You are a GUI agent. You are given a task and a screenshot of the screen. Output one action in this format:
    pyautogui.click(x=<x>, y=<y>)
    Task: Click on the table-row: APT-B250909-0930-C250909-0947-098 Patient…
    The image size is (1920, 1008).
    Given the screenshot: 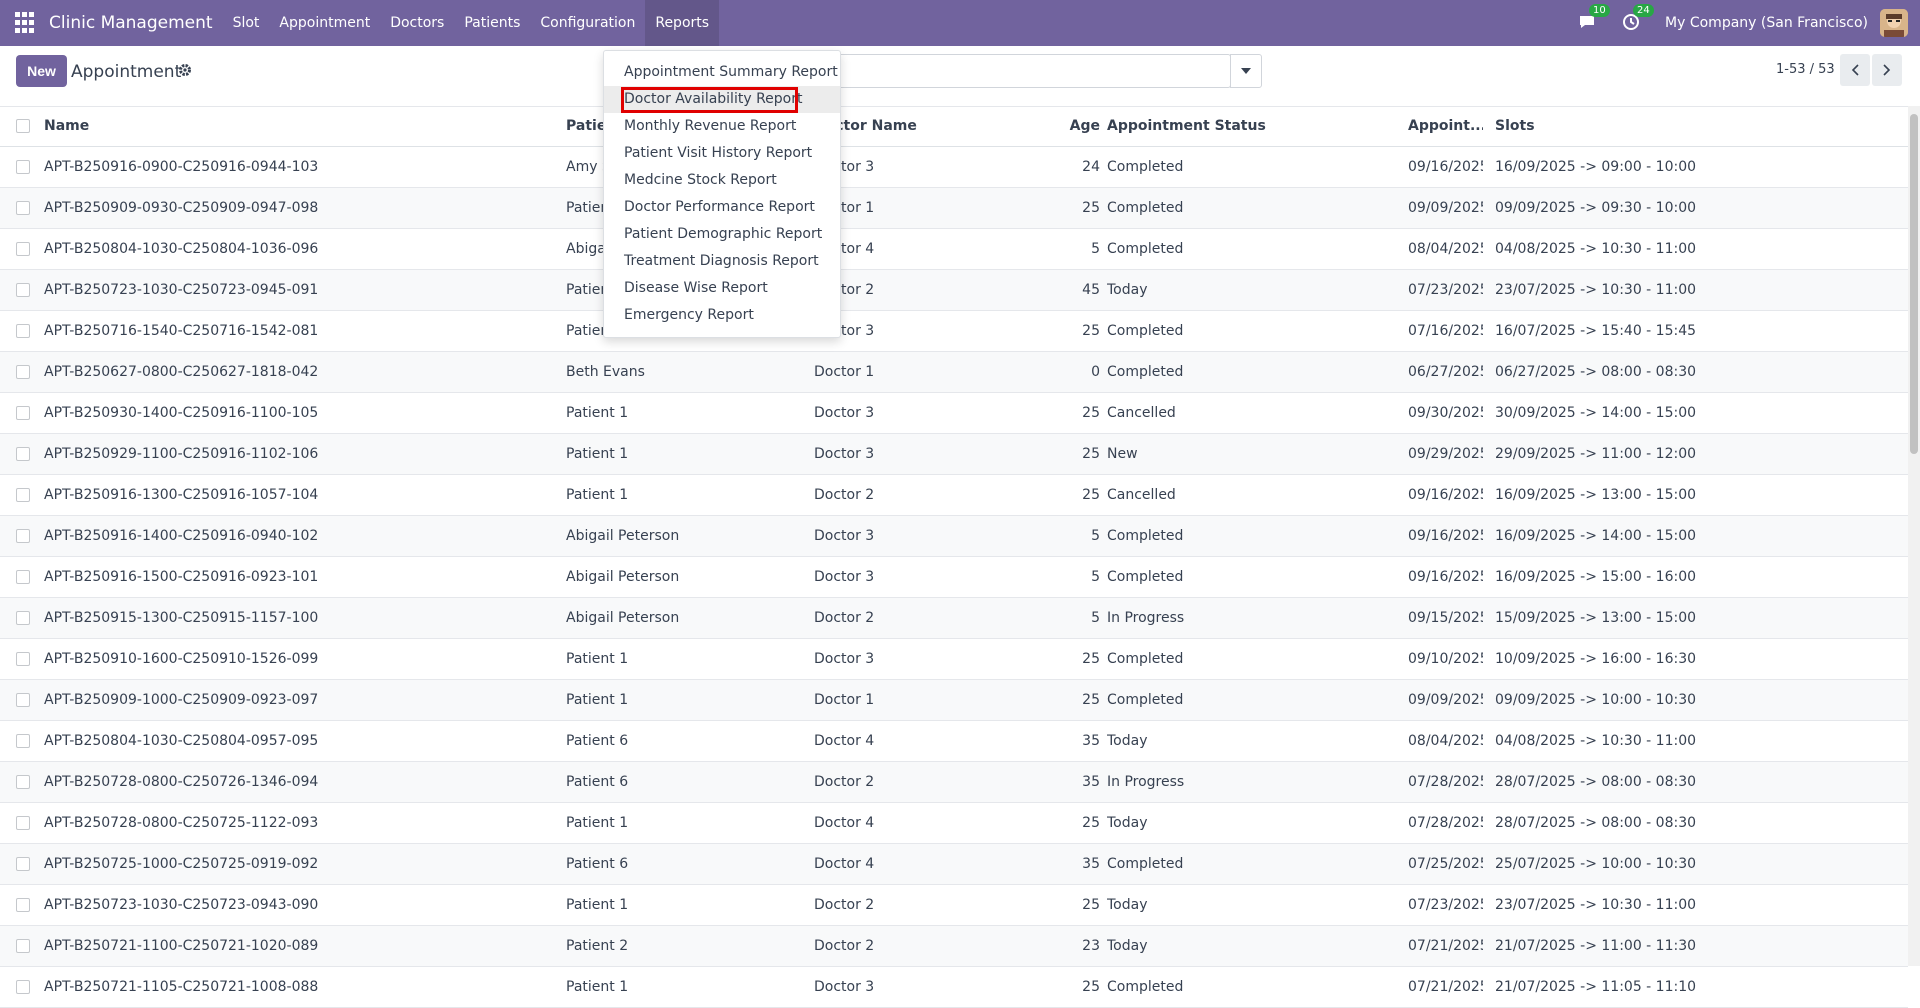 What is the action you would take?
    pyautogui.click(x=954, y=208)
    